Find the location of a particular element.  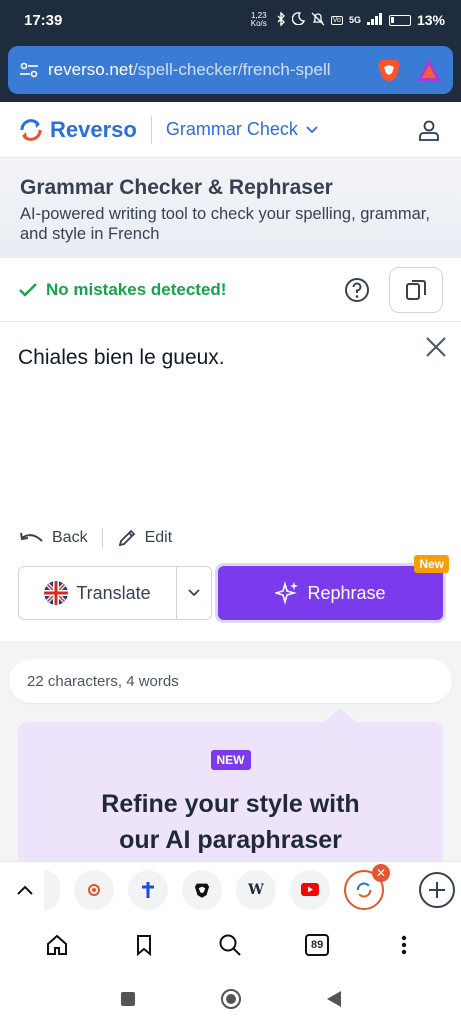

word-count: 4 words is located at coordinates (152, 681).